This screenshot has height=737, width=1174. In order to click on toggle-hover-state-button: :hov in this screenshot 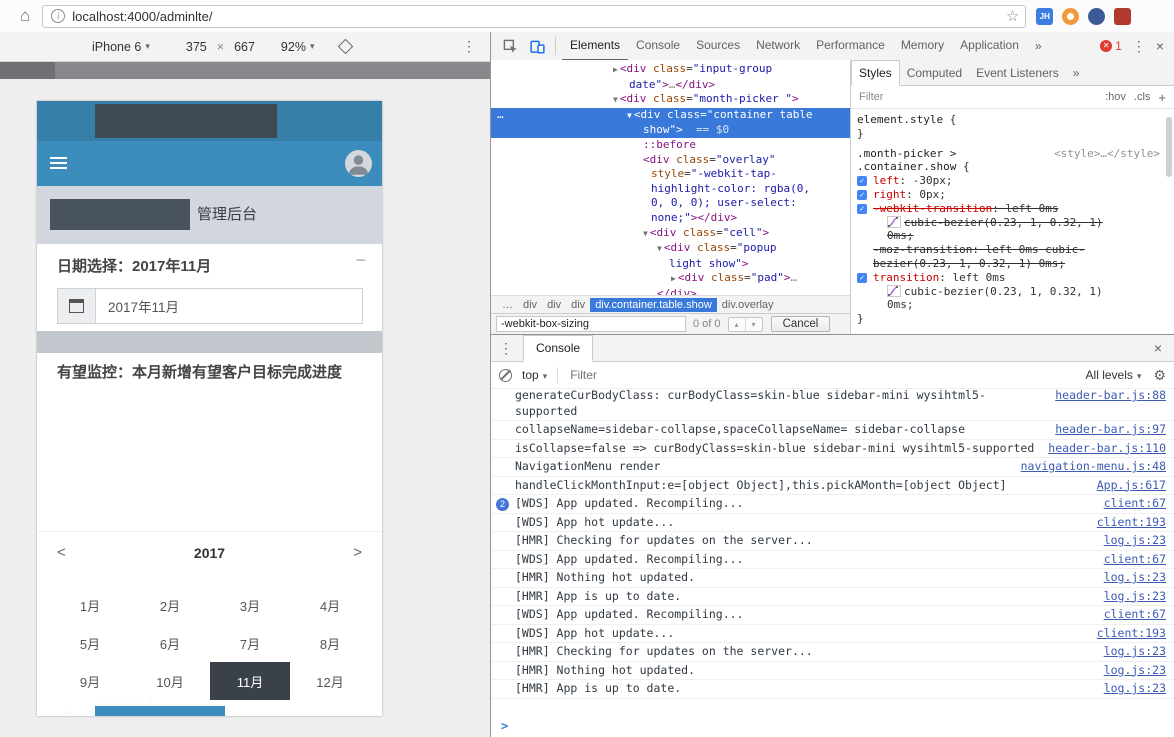, I will do `click(1115, 97)`.